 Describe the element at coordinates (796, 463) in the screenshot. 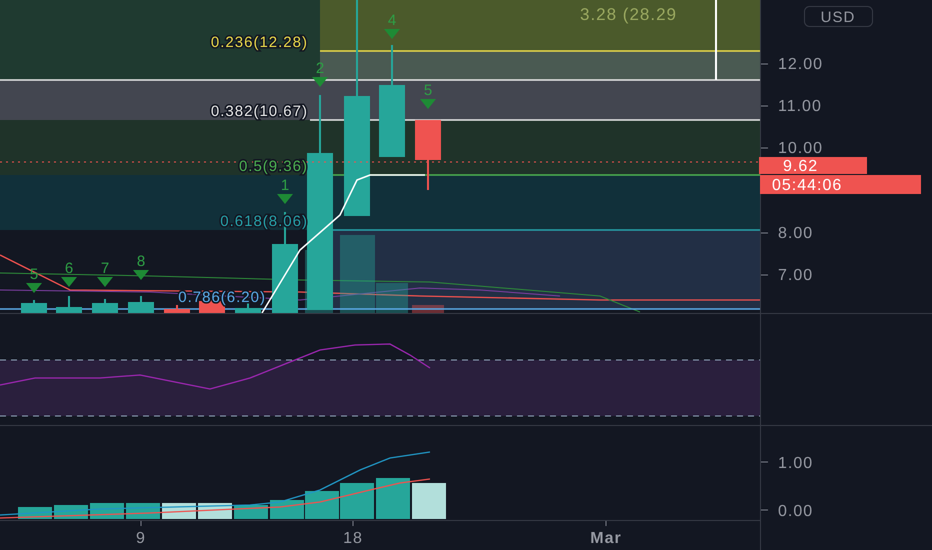

I see `indicator-axis-label: 1.00` at that location.